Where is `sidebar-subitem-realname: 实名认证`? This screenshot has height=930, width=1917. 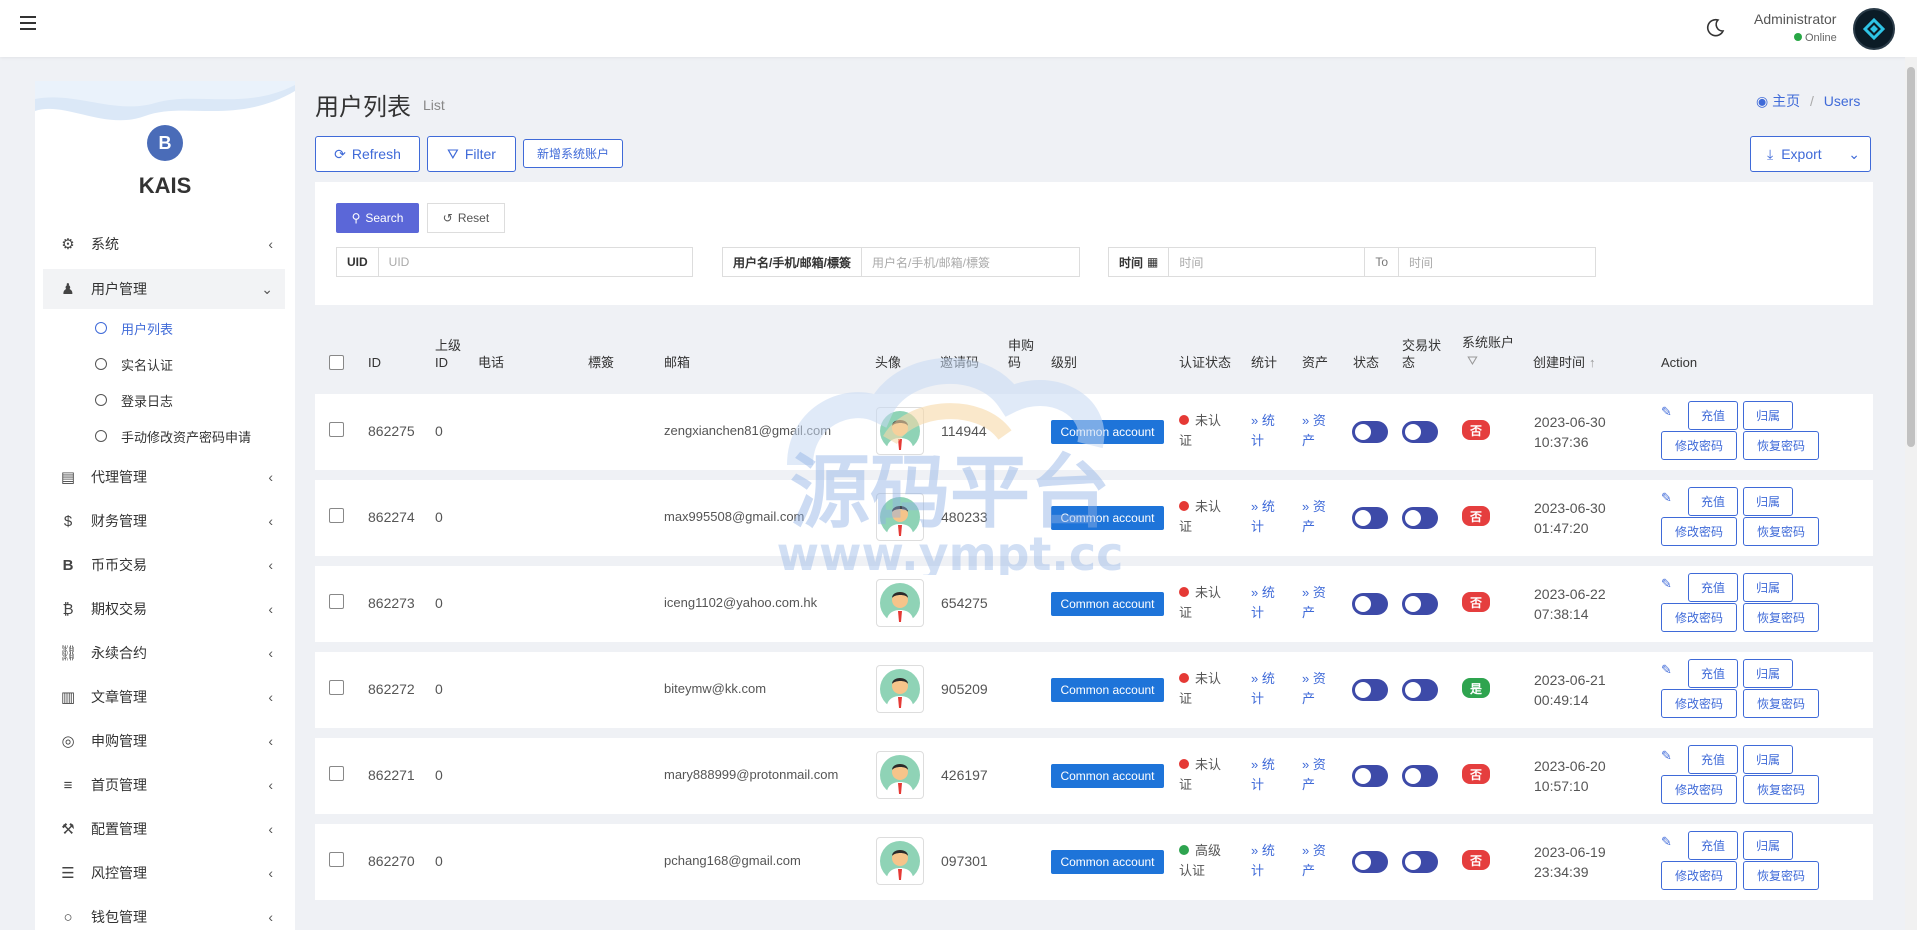 sidebar-subitem-realname: 实名认证 is located at coordinates (134, 364).